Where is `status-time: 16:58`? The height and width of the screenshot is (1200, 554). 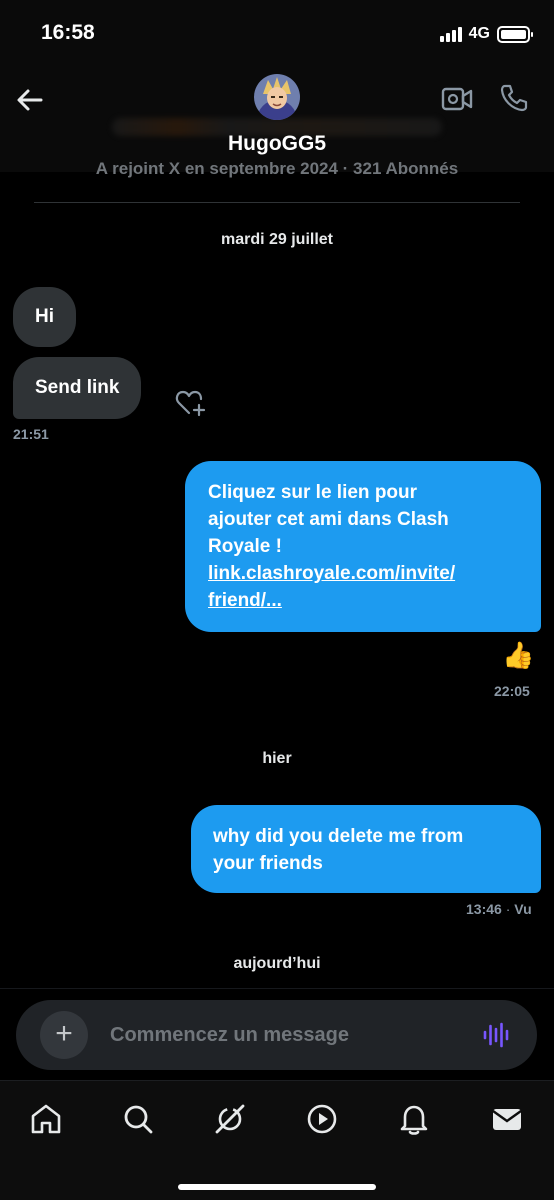
status-time: 16:58 is located at coordinates (68, 32).